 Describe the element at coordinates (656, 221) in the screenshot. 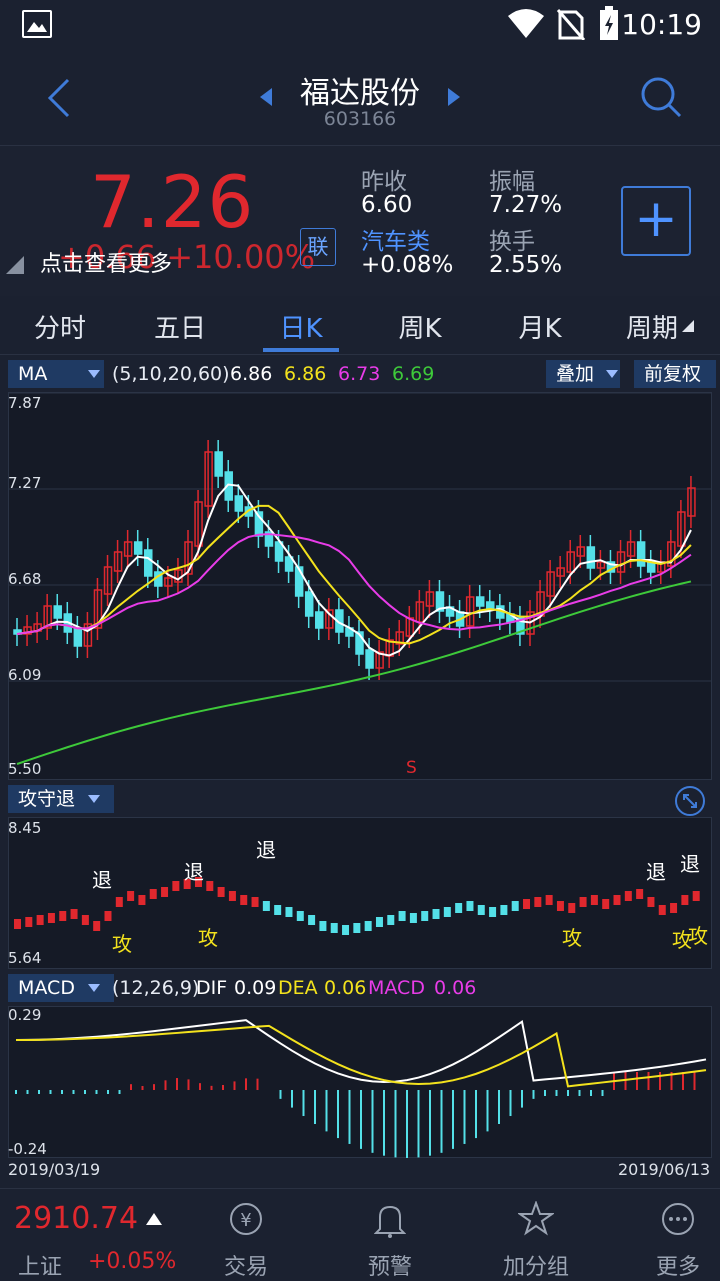

I see `add-watchlist-button: +` at that location.